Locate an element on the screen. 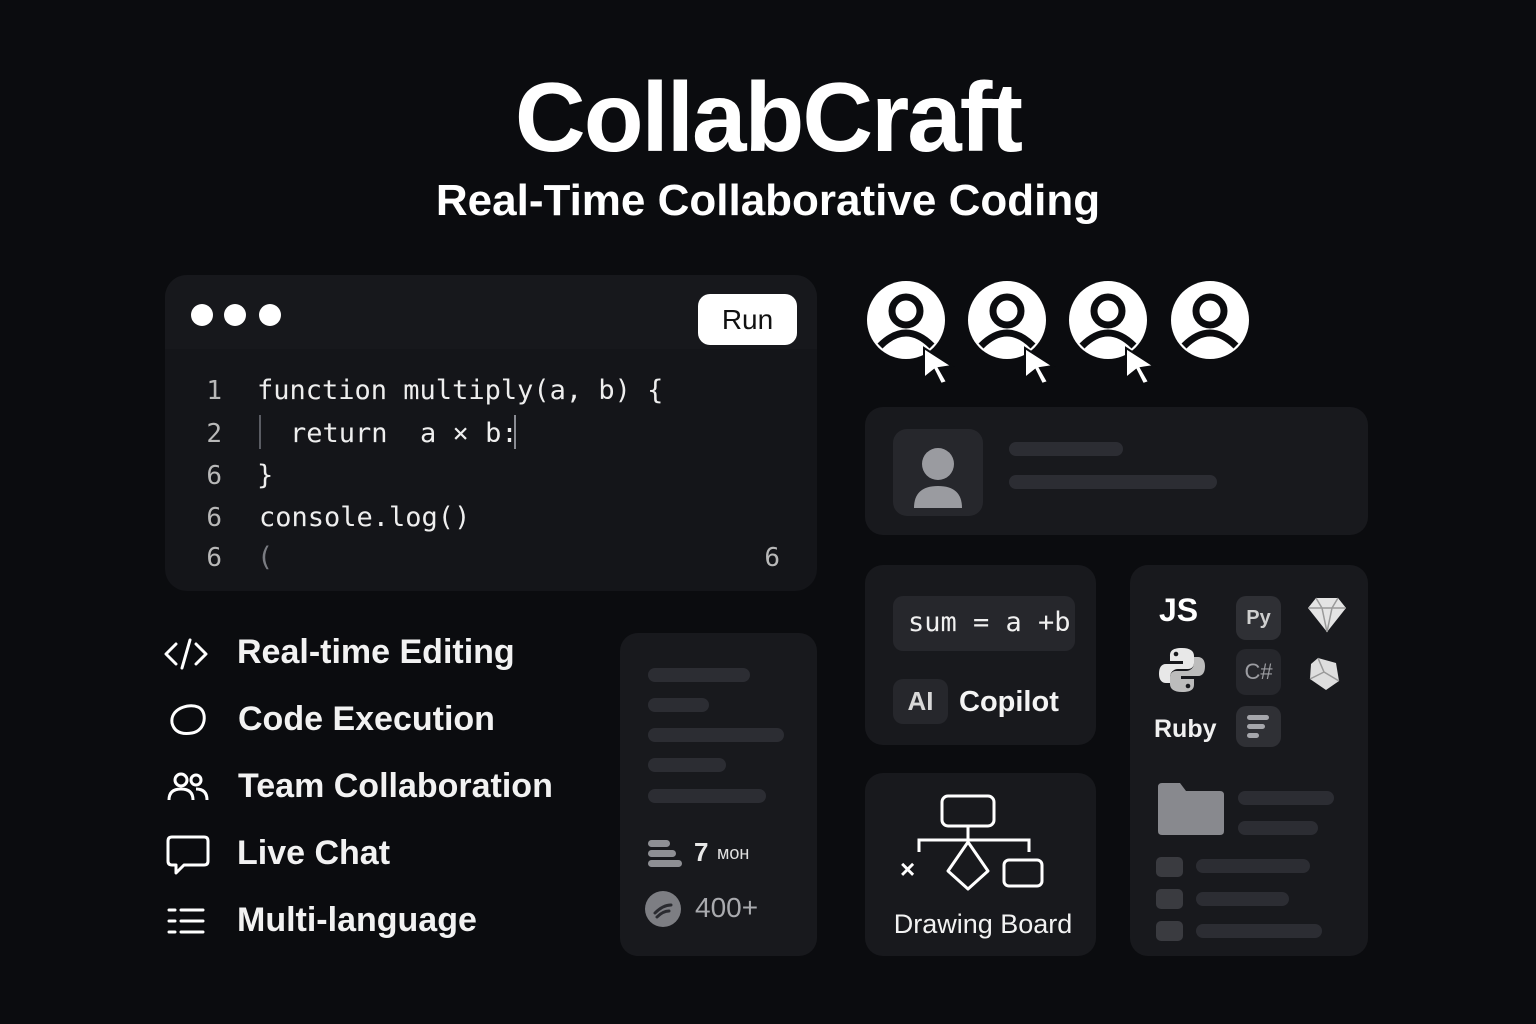 The image size is (1536, 1024). feature-label: Real-time Editing is located at coordinates (376, 652).